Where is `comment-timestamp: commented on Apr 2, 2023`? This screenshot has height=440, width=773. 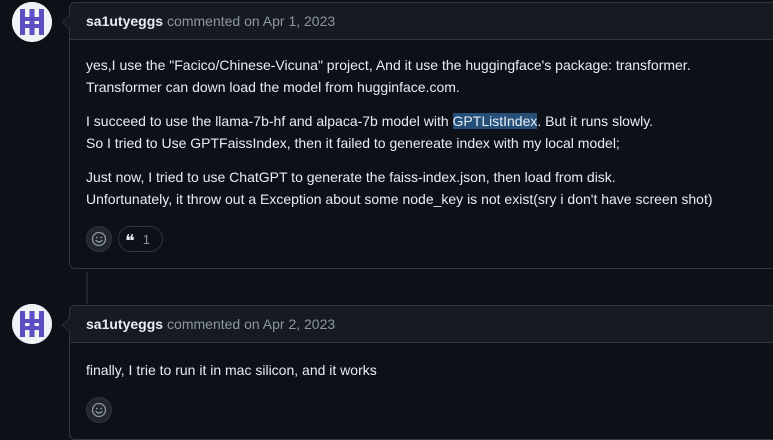
comment-timestamp: commented on Apr 2, 2023 is located at coordinates (251, 324).